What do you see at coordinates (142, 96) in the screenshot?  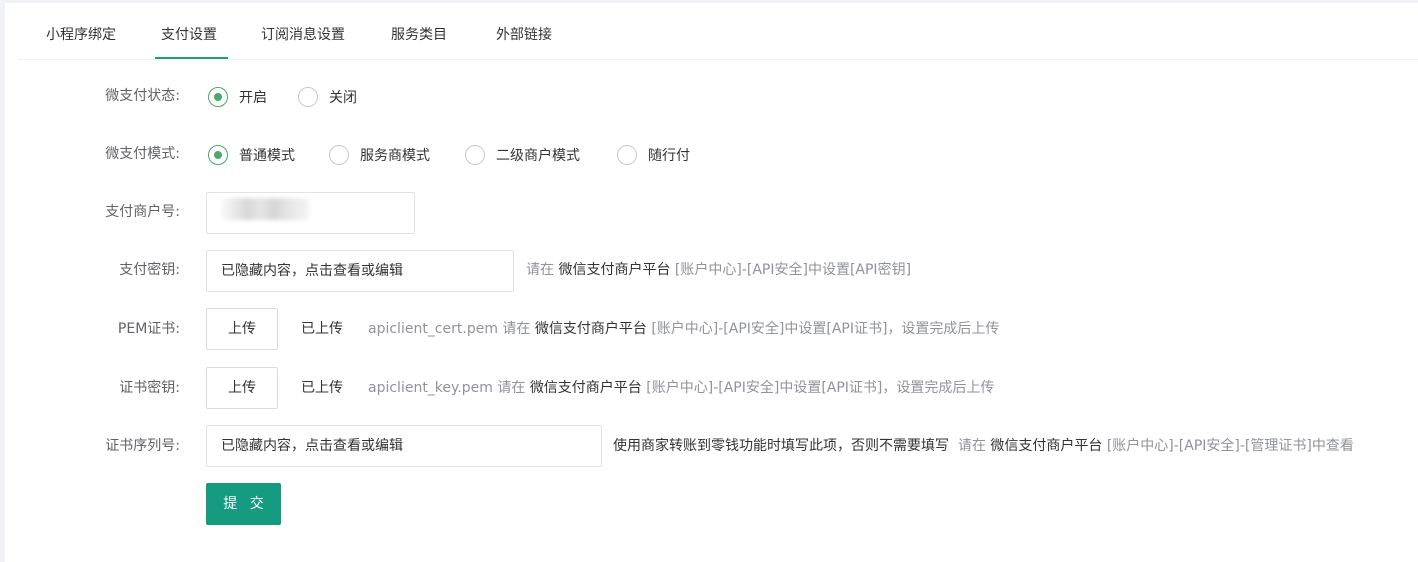 I see `pay-status-label: 微支付状态:` at bounding box center [142, 96].